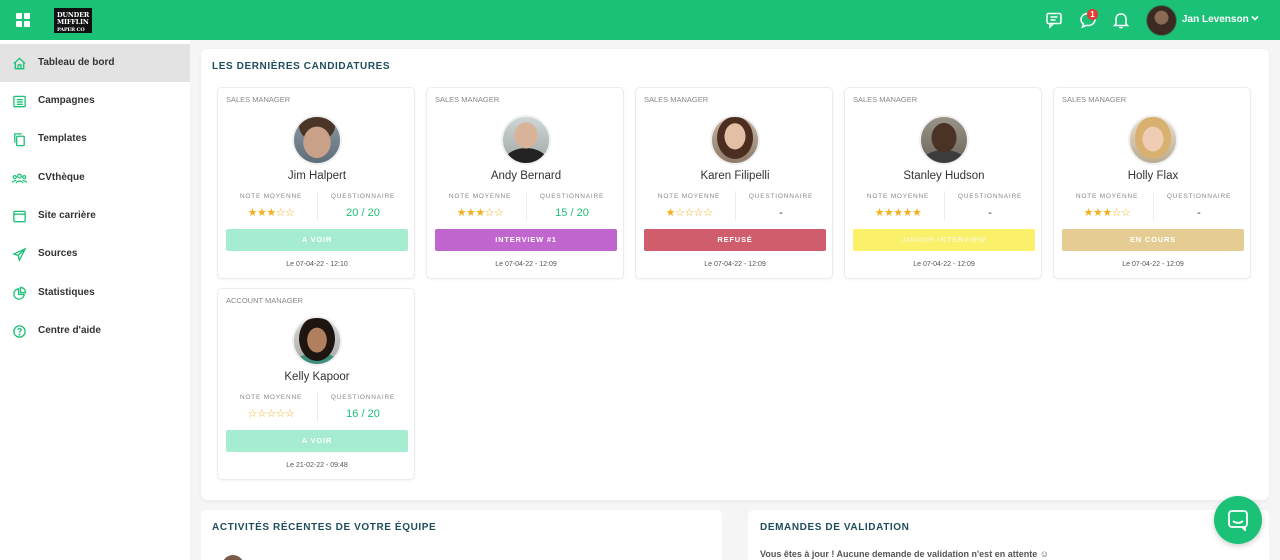 This screenshot has width=1280, height=560. What do you see at coordinates (95, 254) in the screenshot?
I see `sidebar-item-sources: Sources` at bounding box center [95, 254].